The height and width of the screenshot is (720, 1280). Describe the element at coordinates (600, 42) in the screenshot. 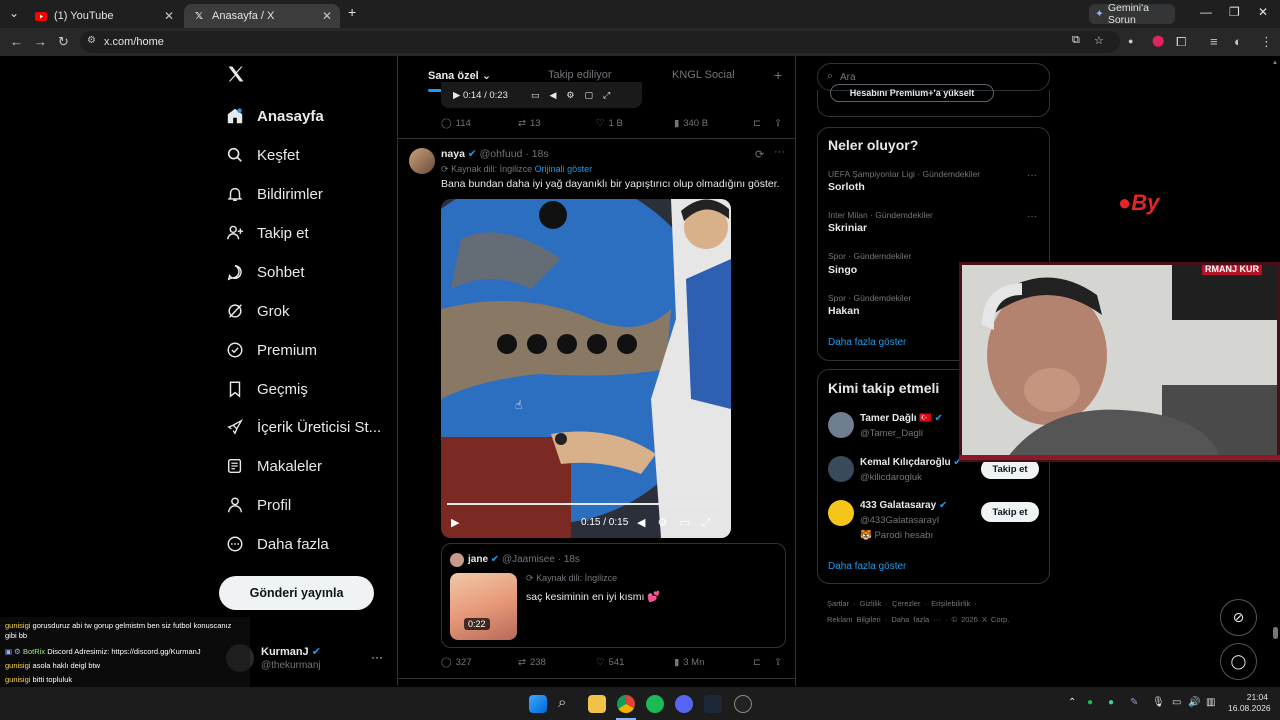

I see `url-field: ⚙ x.com/home ⧉ ☆` at that location.